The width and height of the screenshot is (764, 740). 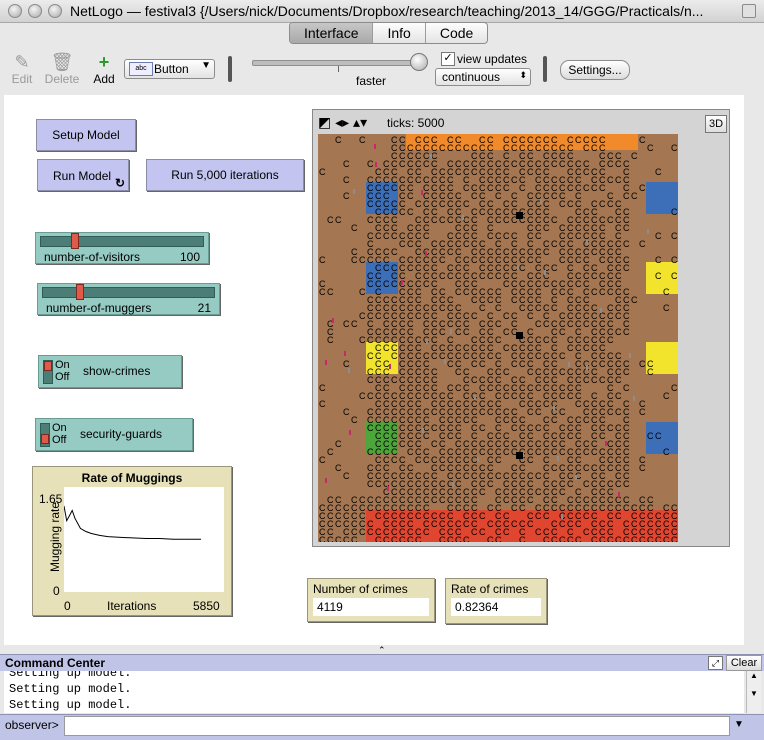 I want to click on switch-security-guards: On Off security-guards, so click(x=114, y=434).